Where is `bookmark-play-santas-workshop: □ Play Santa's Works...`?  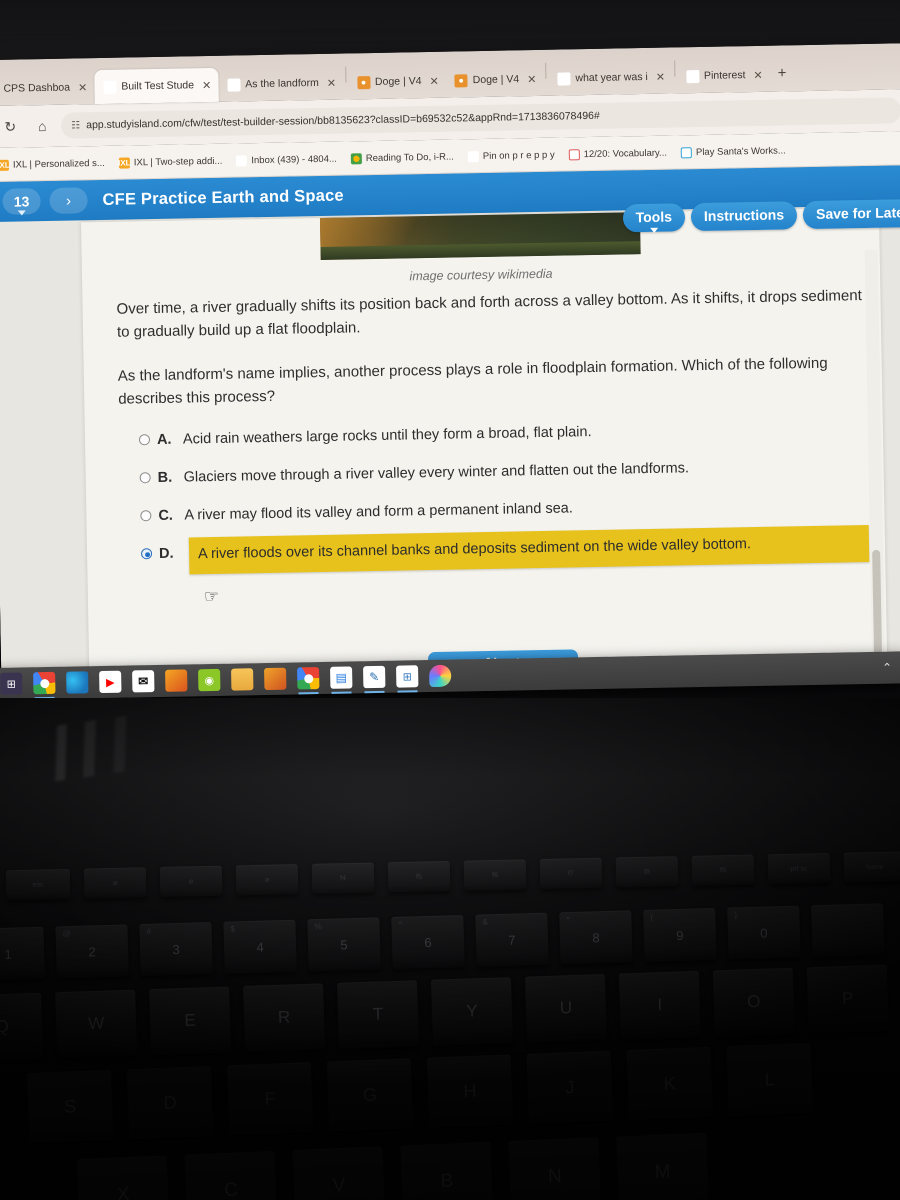 bookmark-play-santas-workshop: □ Play Santa's Works... is located at coordinates (733, 151).